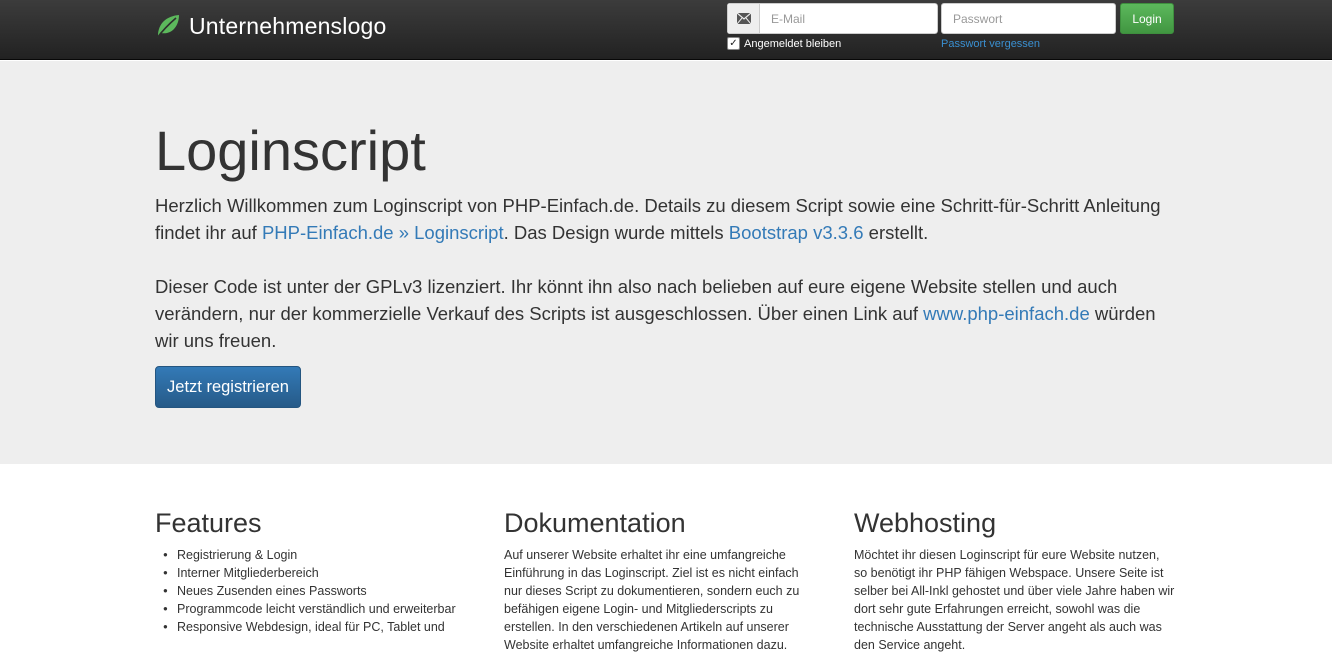  What do you see at coordinates (318, 573) in the screenshot?
I see `list-item: Interner Mitgliederbereich` at bounding box center [318, 573].